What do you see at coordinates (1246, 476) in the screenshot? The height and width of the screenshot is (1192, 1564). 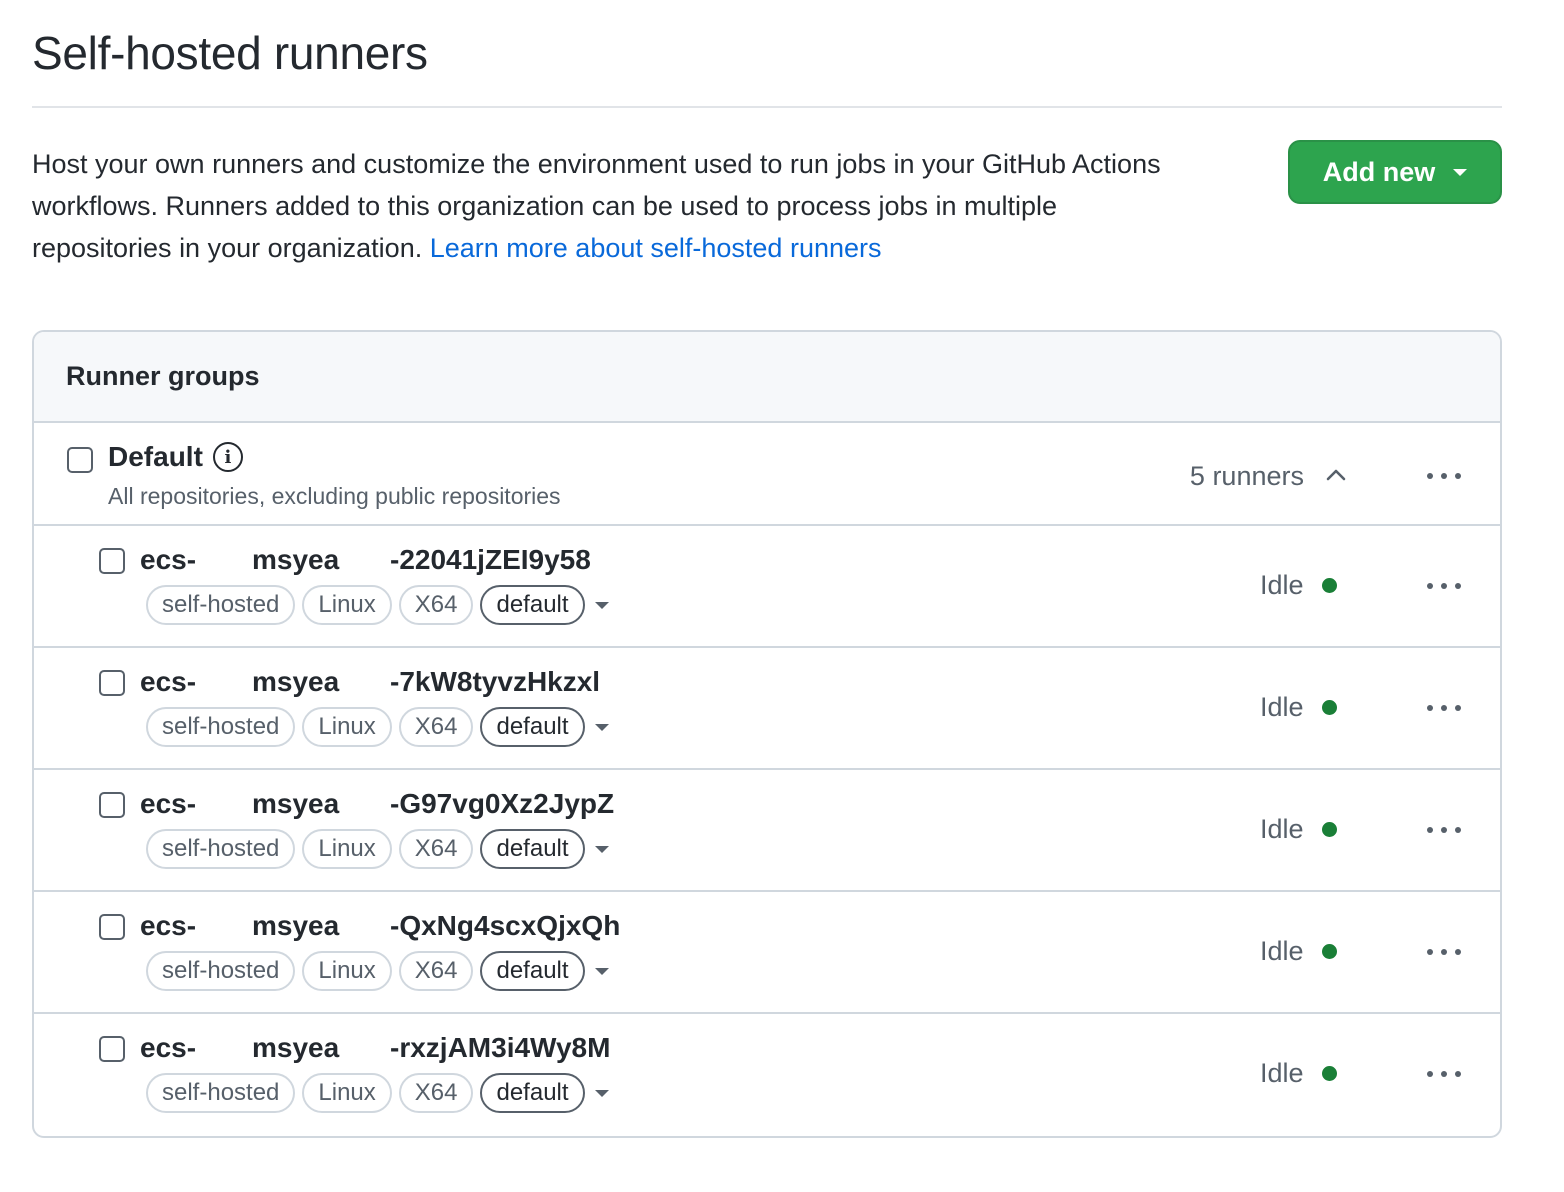 I see `runner-count: 5 runners` at bounding box center [1246, 476].